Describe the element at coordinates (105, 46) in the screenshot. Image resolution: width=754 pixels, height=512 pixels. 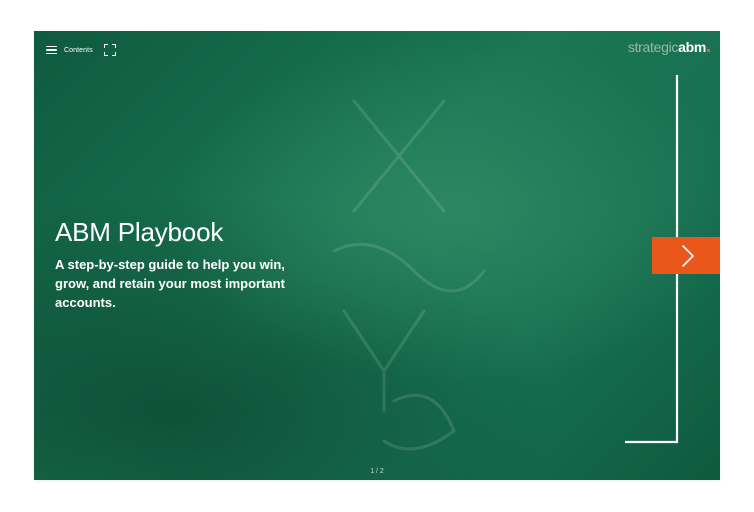
I see `fullscreen-icon` at that location.